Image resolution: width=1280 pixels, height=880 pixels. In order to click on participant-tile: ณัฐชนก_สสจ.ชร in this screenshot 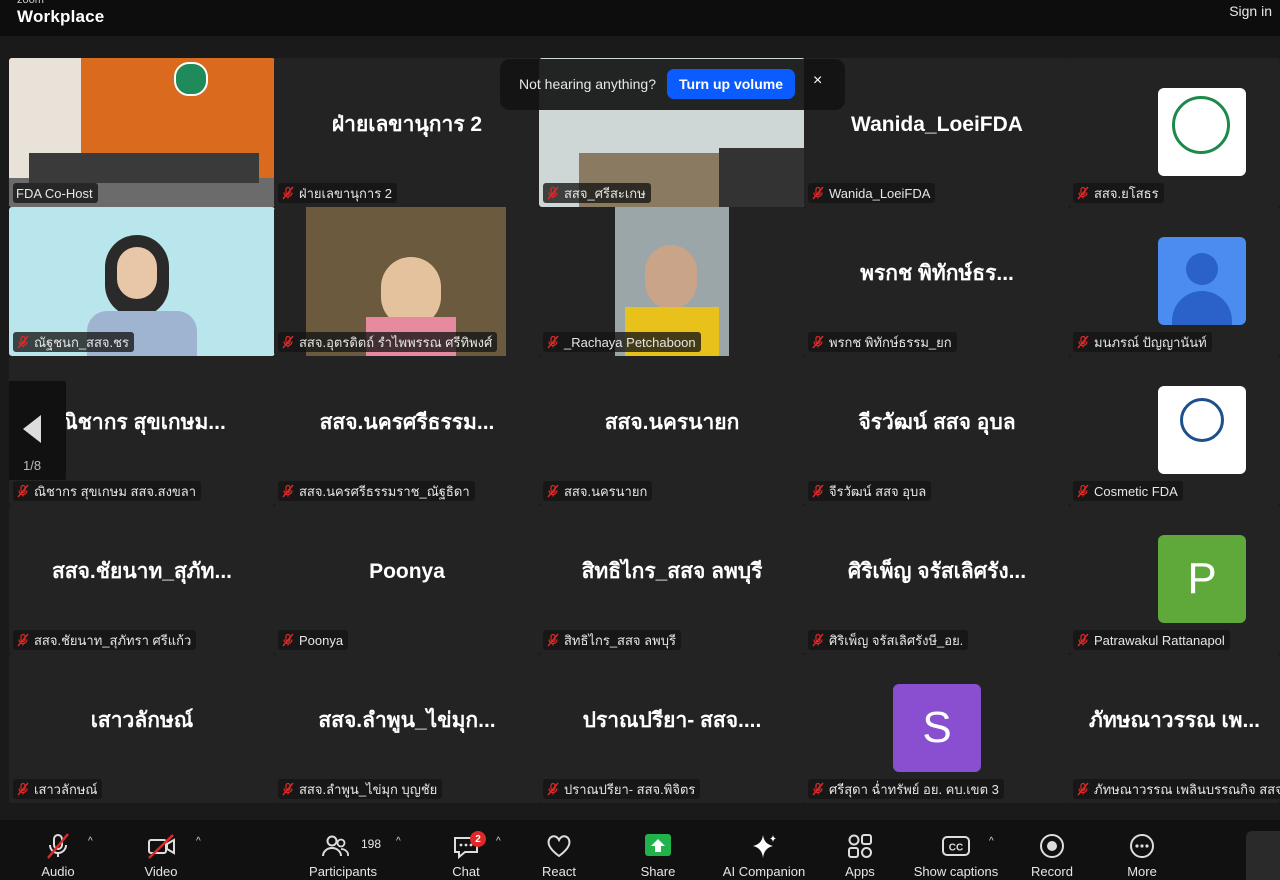, I will do `click(142, 281)`.